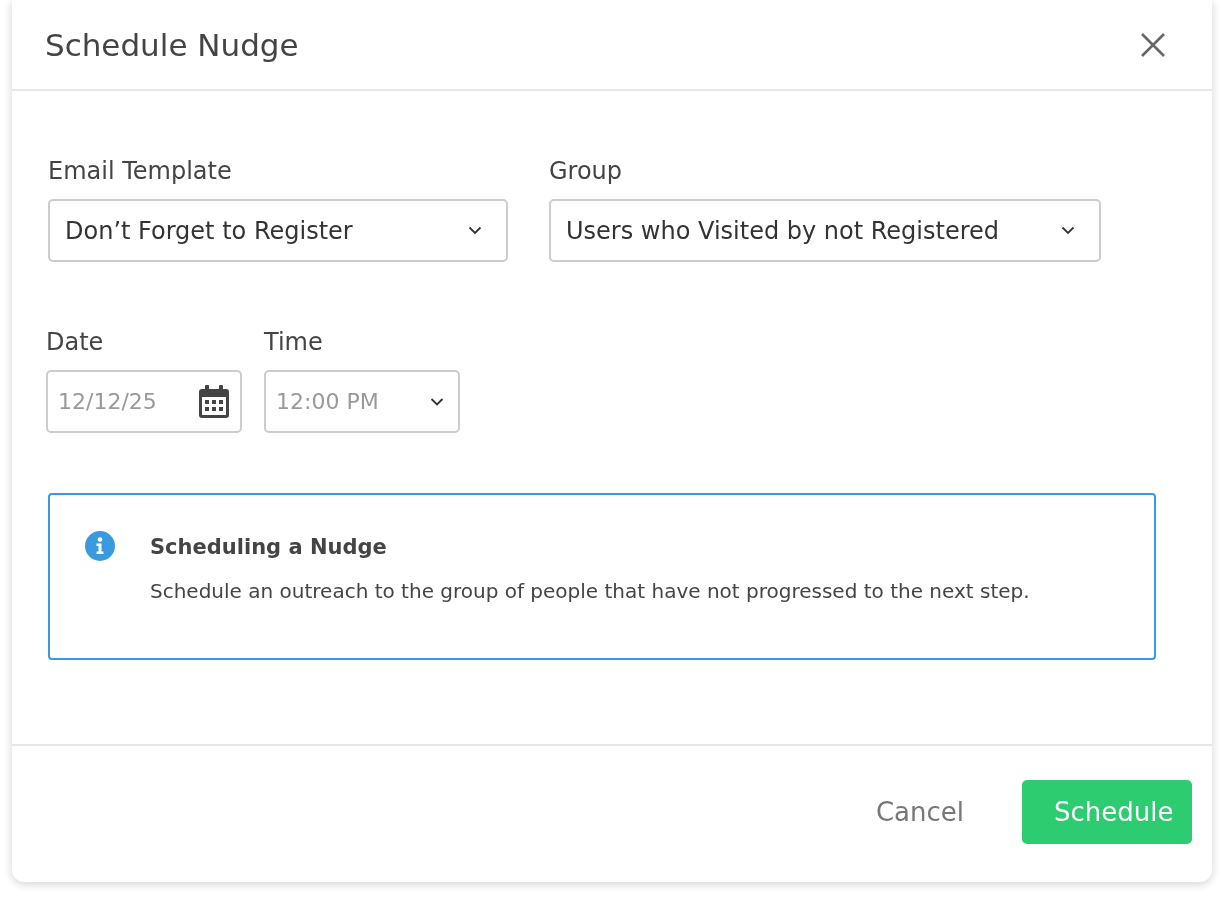 The image size is (1224, 902). I want to click on dropdown-field: Users who Visited by not Registered, so click(825, 230).